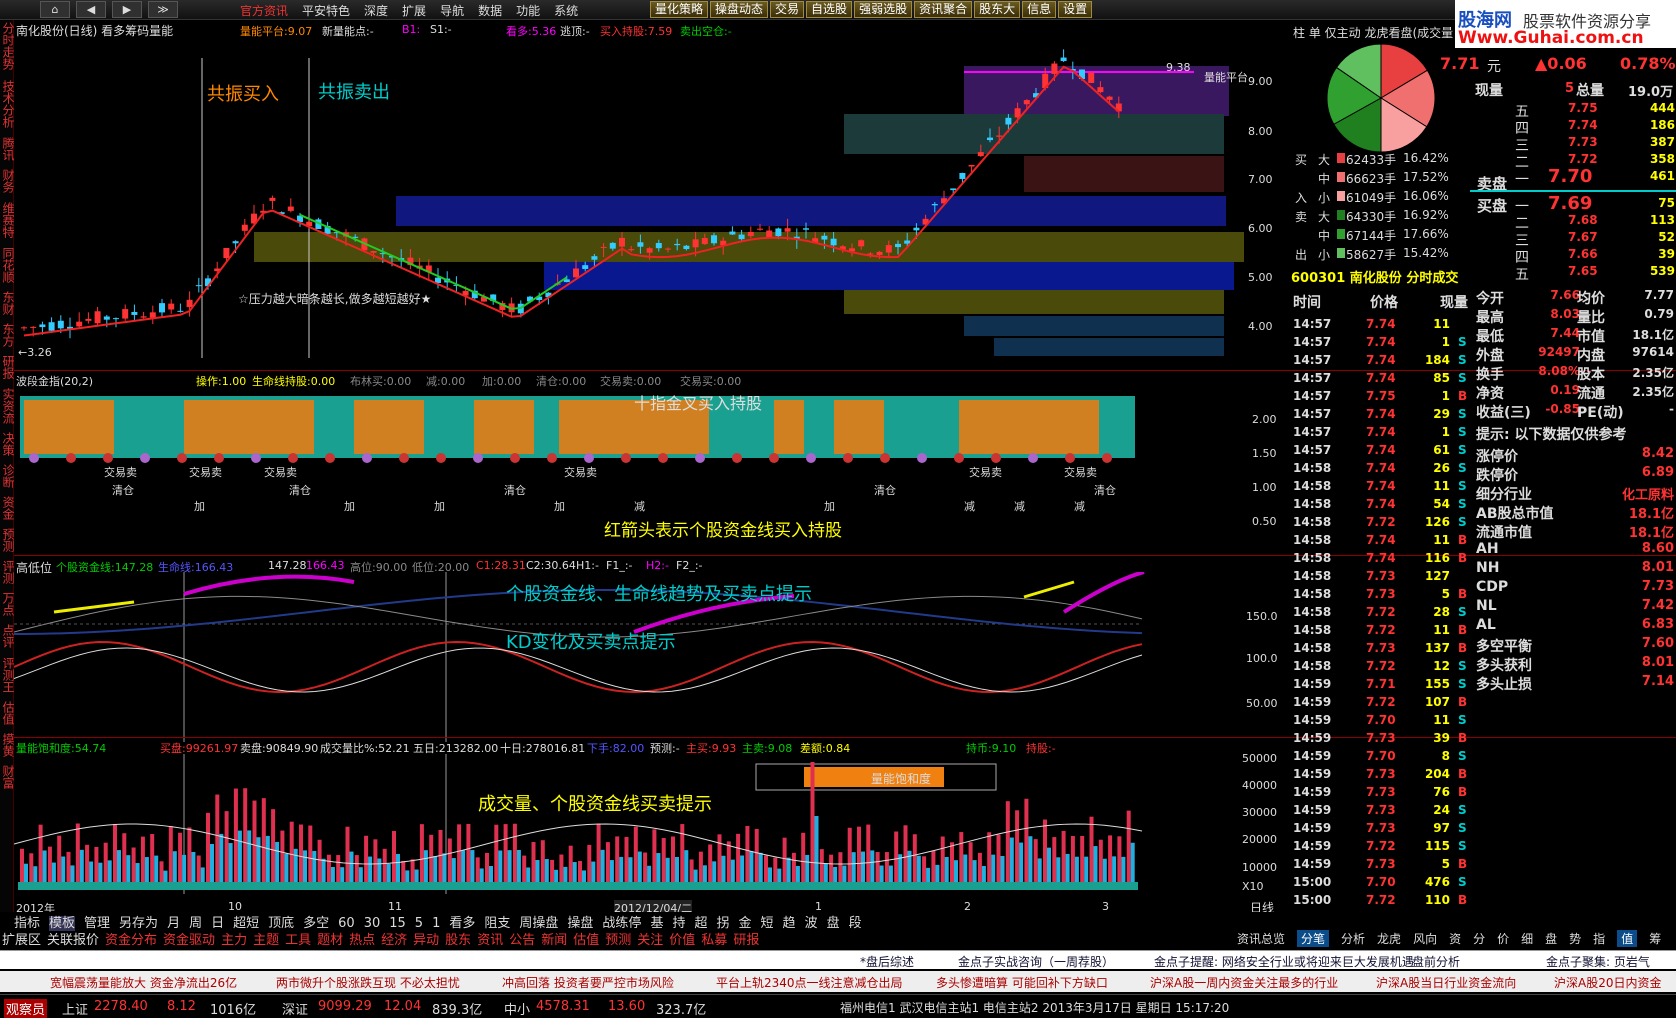  Describe the element at coordinates (883, 9) in the screenshot. I see `tab-4: 强弱选股` at that location.